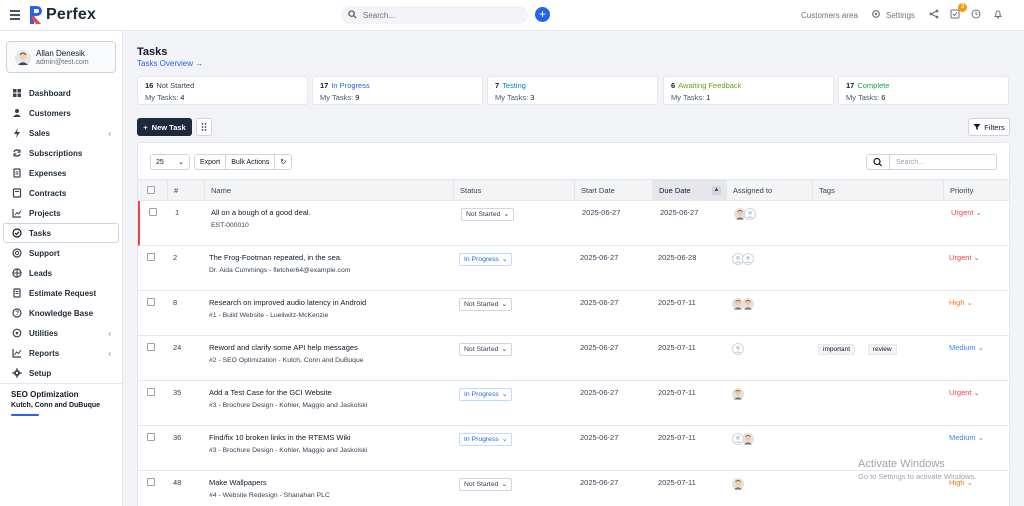  What do you see at coordinates (61, 273) in the screenshot?
I see `sidebar-item-leads: Leads` at bounding box center [61, 273].